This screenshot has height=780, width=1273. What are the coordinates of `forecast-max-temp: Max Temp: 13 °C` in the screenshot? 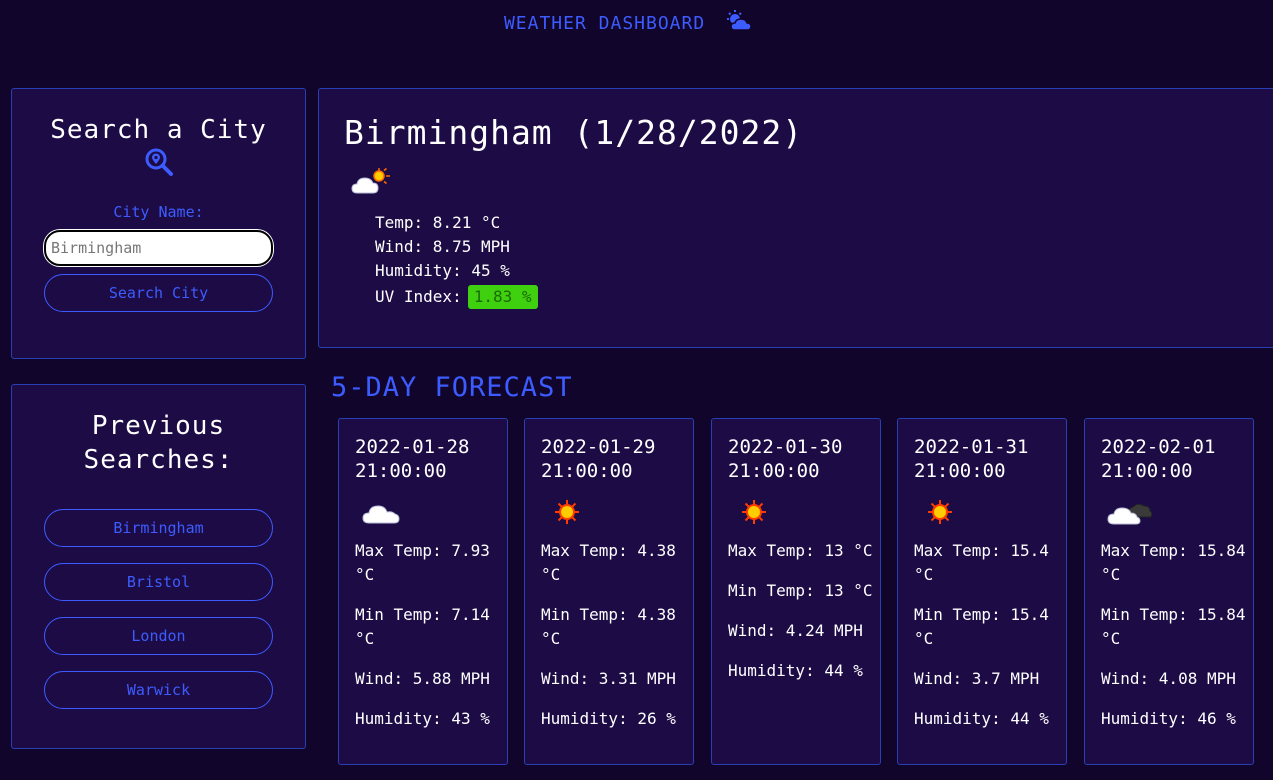 It's located at (800, 550).